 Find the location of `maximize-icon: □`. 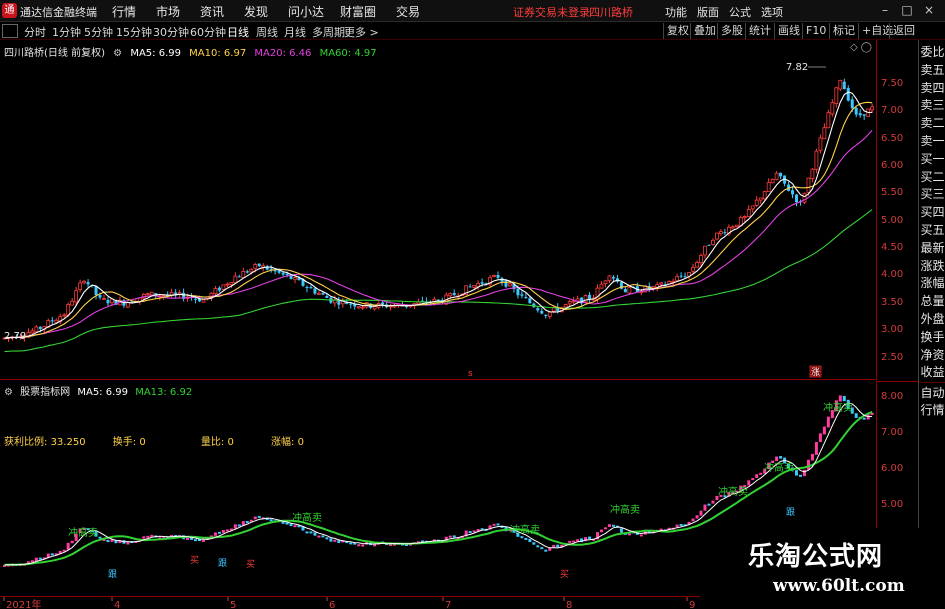

maximize-icon: □ is located at coordinates (907, 10).